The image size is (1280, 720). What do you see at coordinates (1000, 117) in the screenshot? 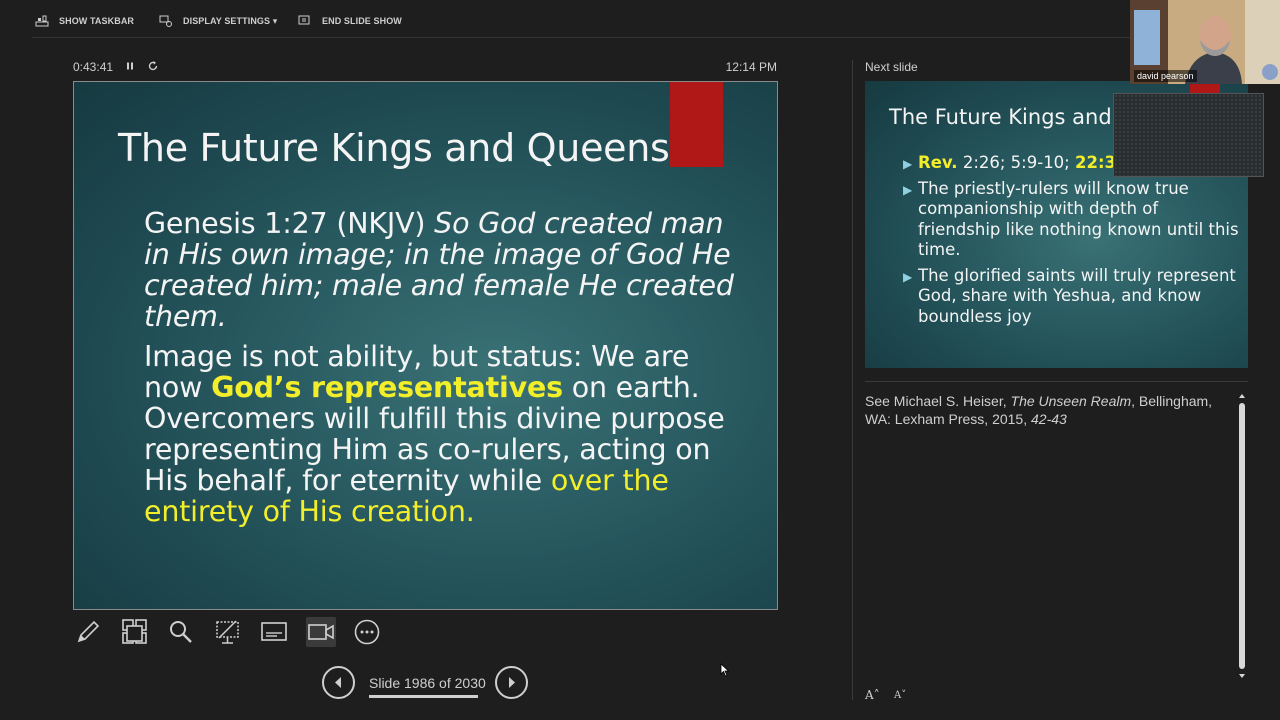
I see `next-slide-title: The Future Kings and` at bounding box center [1000, 117].